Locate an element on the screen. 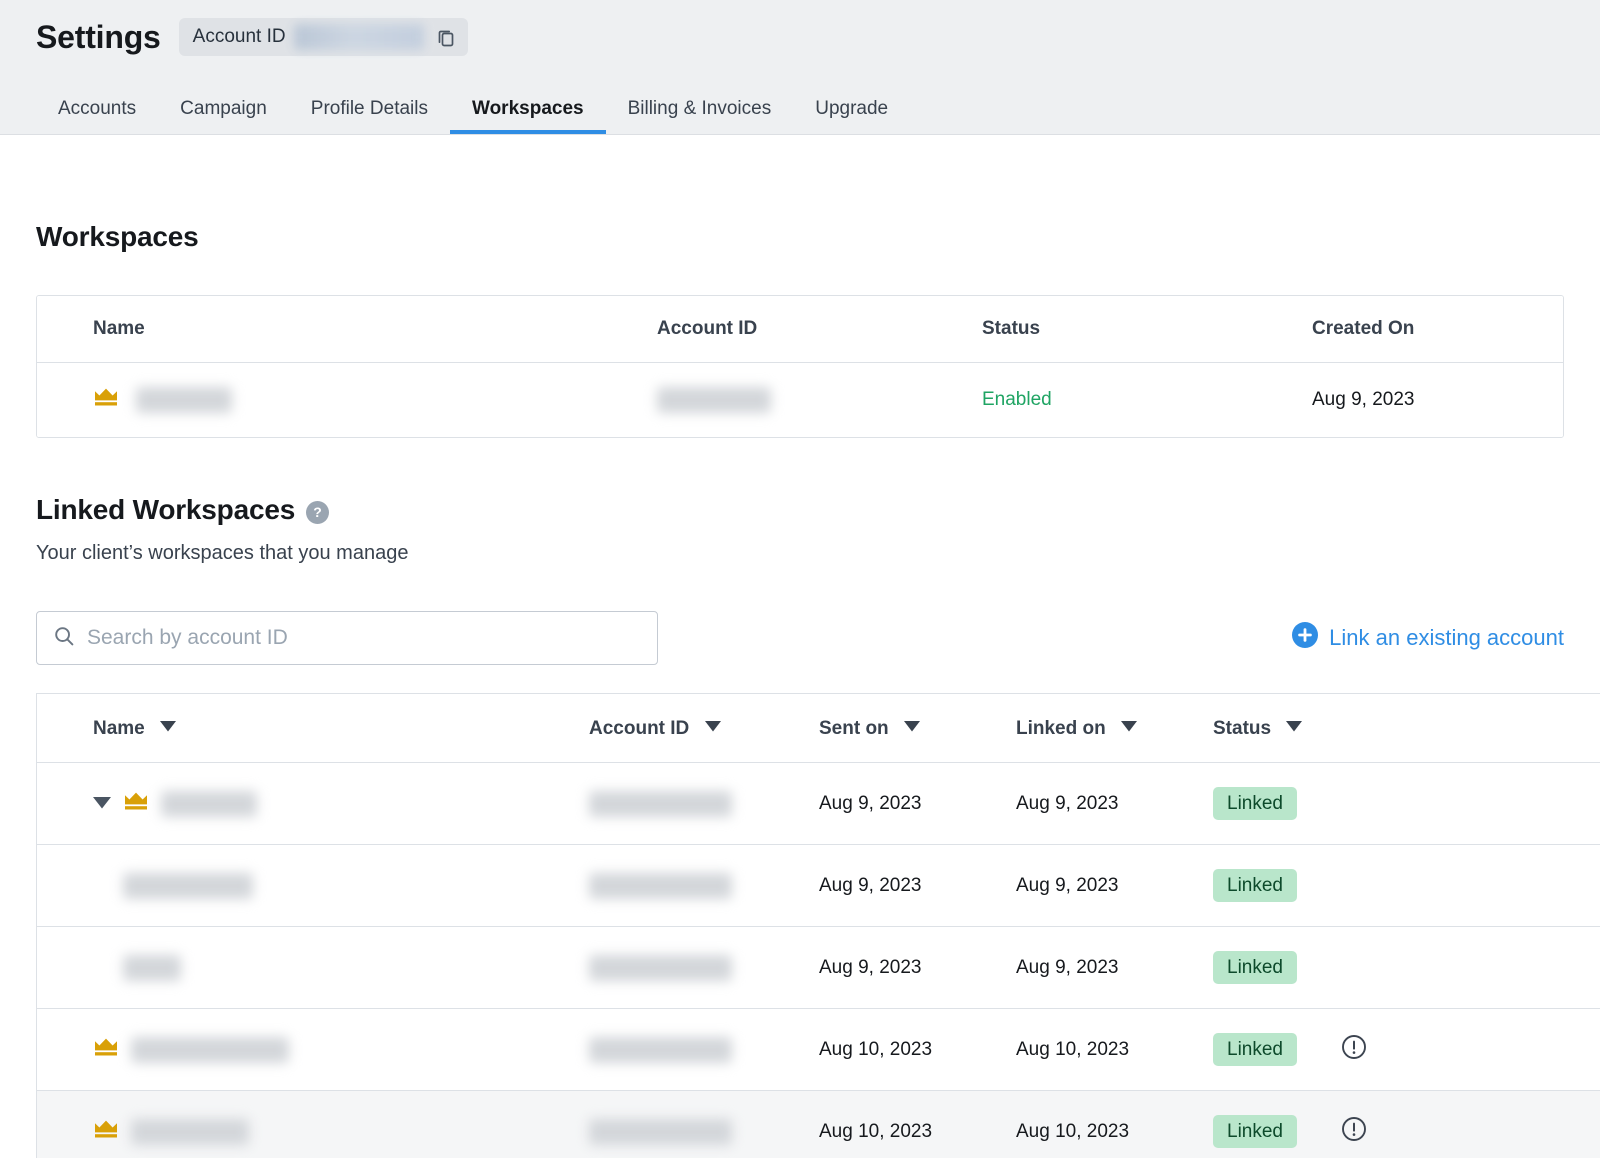  tab-upgrade: Upgrade is located at coordinates (851, 111).